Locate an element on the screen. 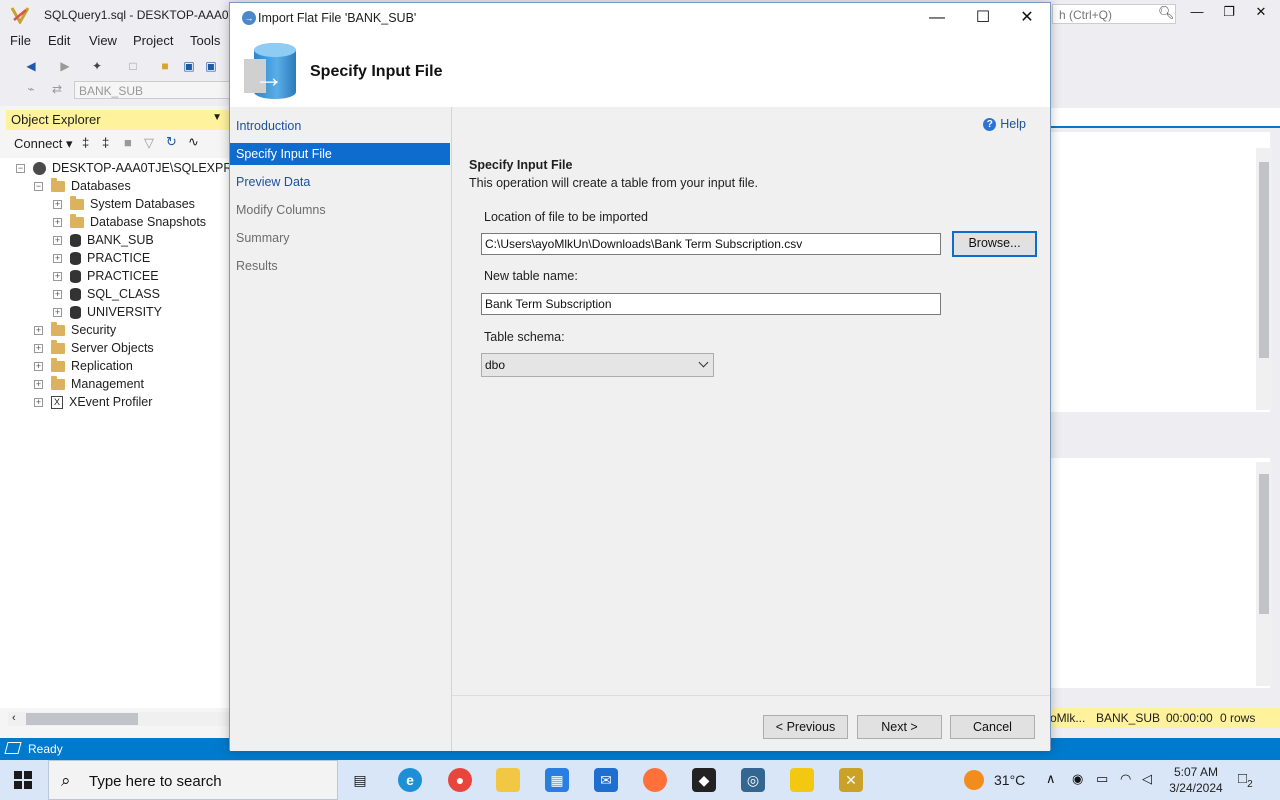 This screenshot has height=800, width=1280. menu-project: Project is located at coordinates (153, 40).